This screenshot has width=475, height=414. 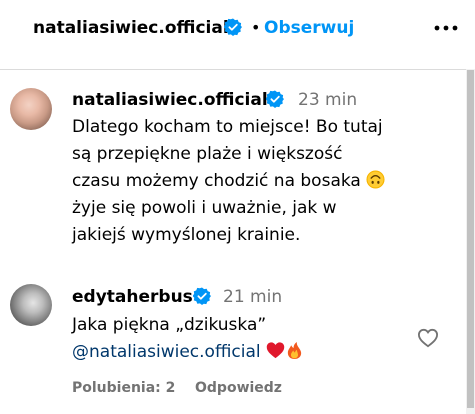 What do you see at coordinates (375, 179) in the screenshot?
I see `upside-down-face-icon` at bounding box center [375, 179].